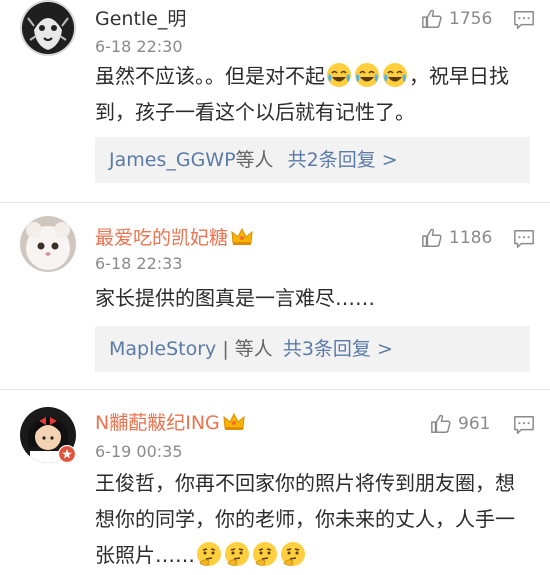  I want to click on like-count: 1756, so click(471, 19).